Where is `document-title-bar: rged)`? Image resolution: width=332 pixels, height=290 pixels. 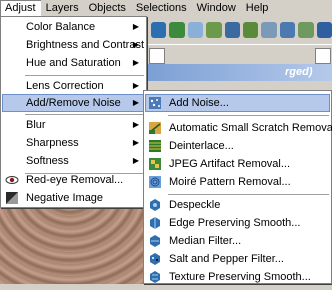 document-title-bar: rged) is located at coordinates (238, 72).